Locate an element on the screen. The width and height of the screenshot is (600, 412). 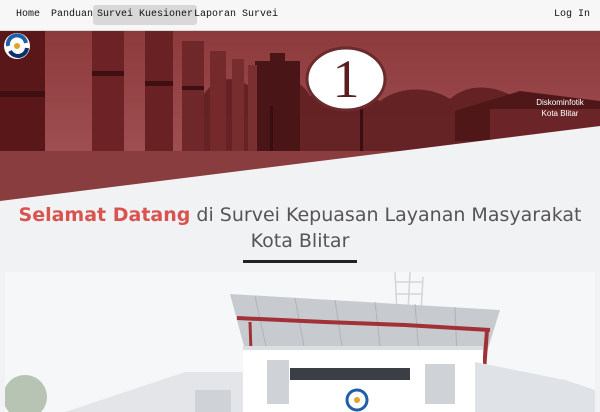
welcome-line-2: Kota Blitar is located at coordinates (300, 241).